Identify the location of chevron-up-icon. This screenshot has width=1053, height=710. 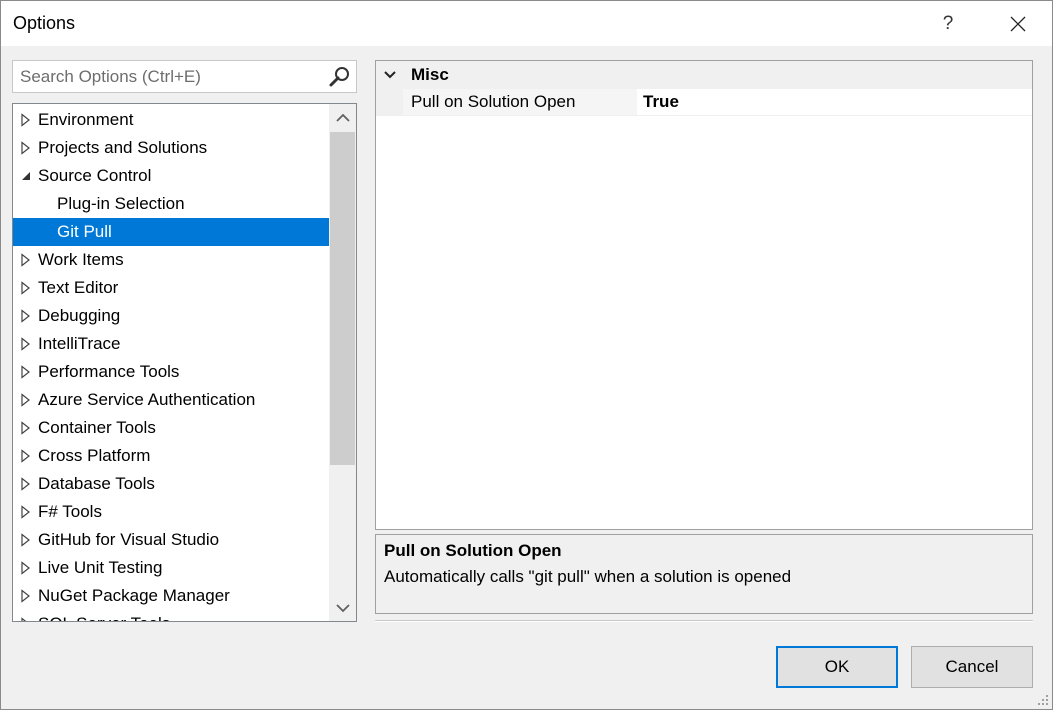
(342, 117).